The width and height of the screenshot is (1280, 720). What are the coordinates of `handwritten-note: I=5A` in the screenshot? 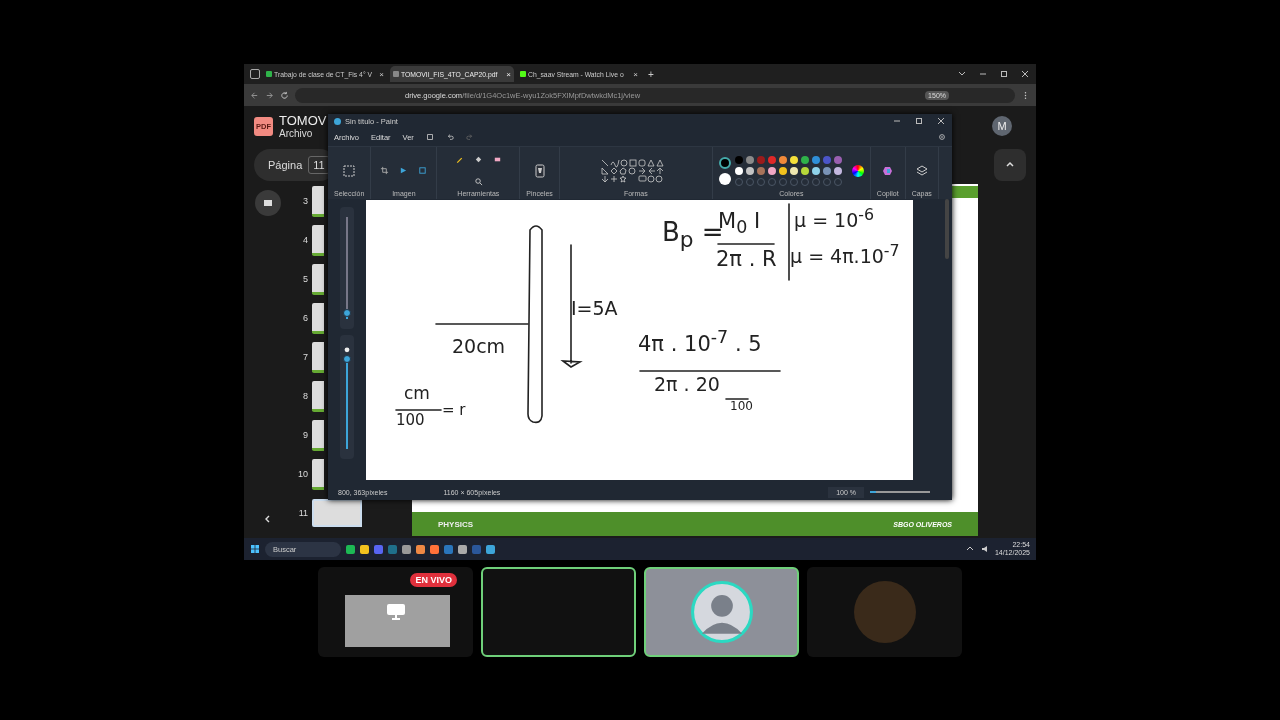 It's located at (594, 308).